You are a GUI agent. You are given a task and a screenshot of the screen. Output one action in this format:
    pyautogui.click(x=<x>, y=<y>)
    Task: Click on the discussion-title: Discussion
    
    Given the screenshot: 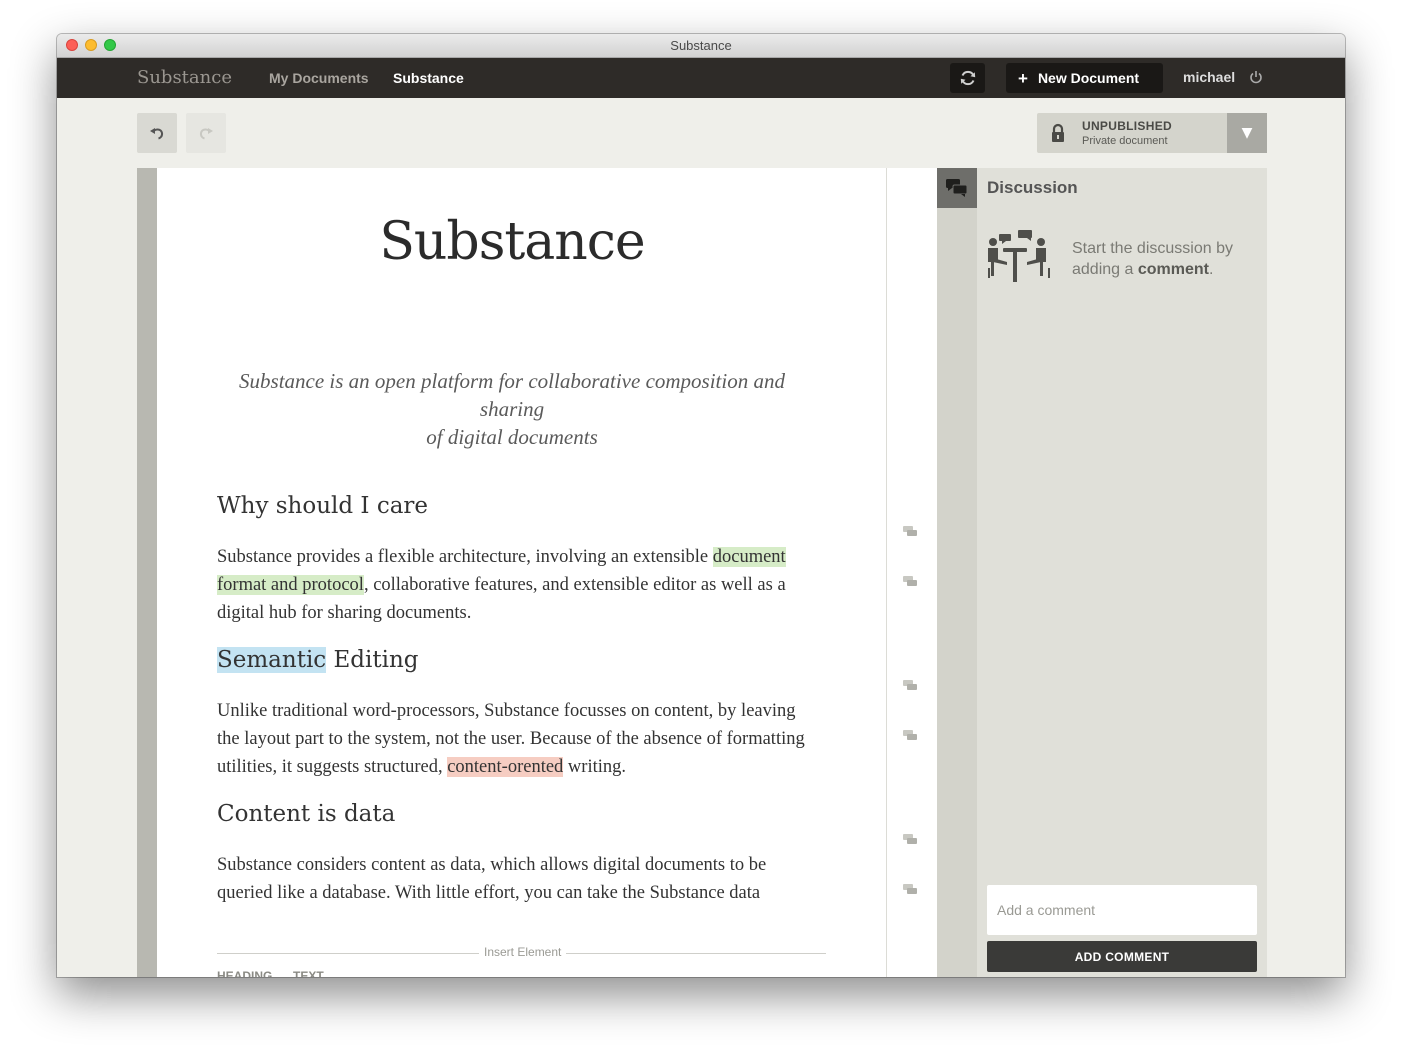 What is the action you would take?
    pyautogui.click(x=1032, y=187)
    